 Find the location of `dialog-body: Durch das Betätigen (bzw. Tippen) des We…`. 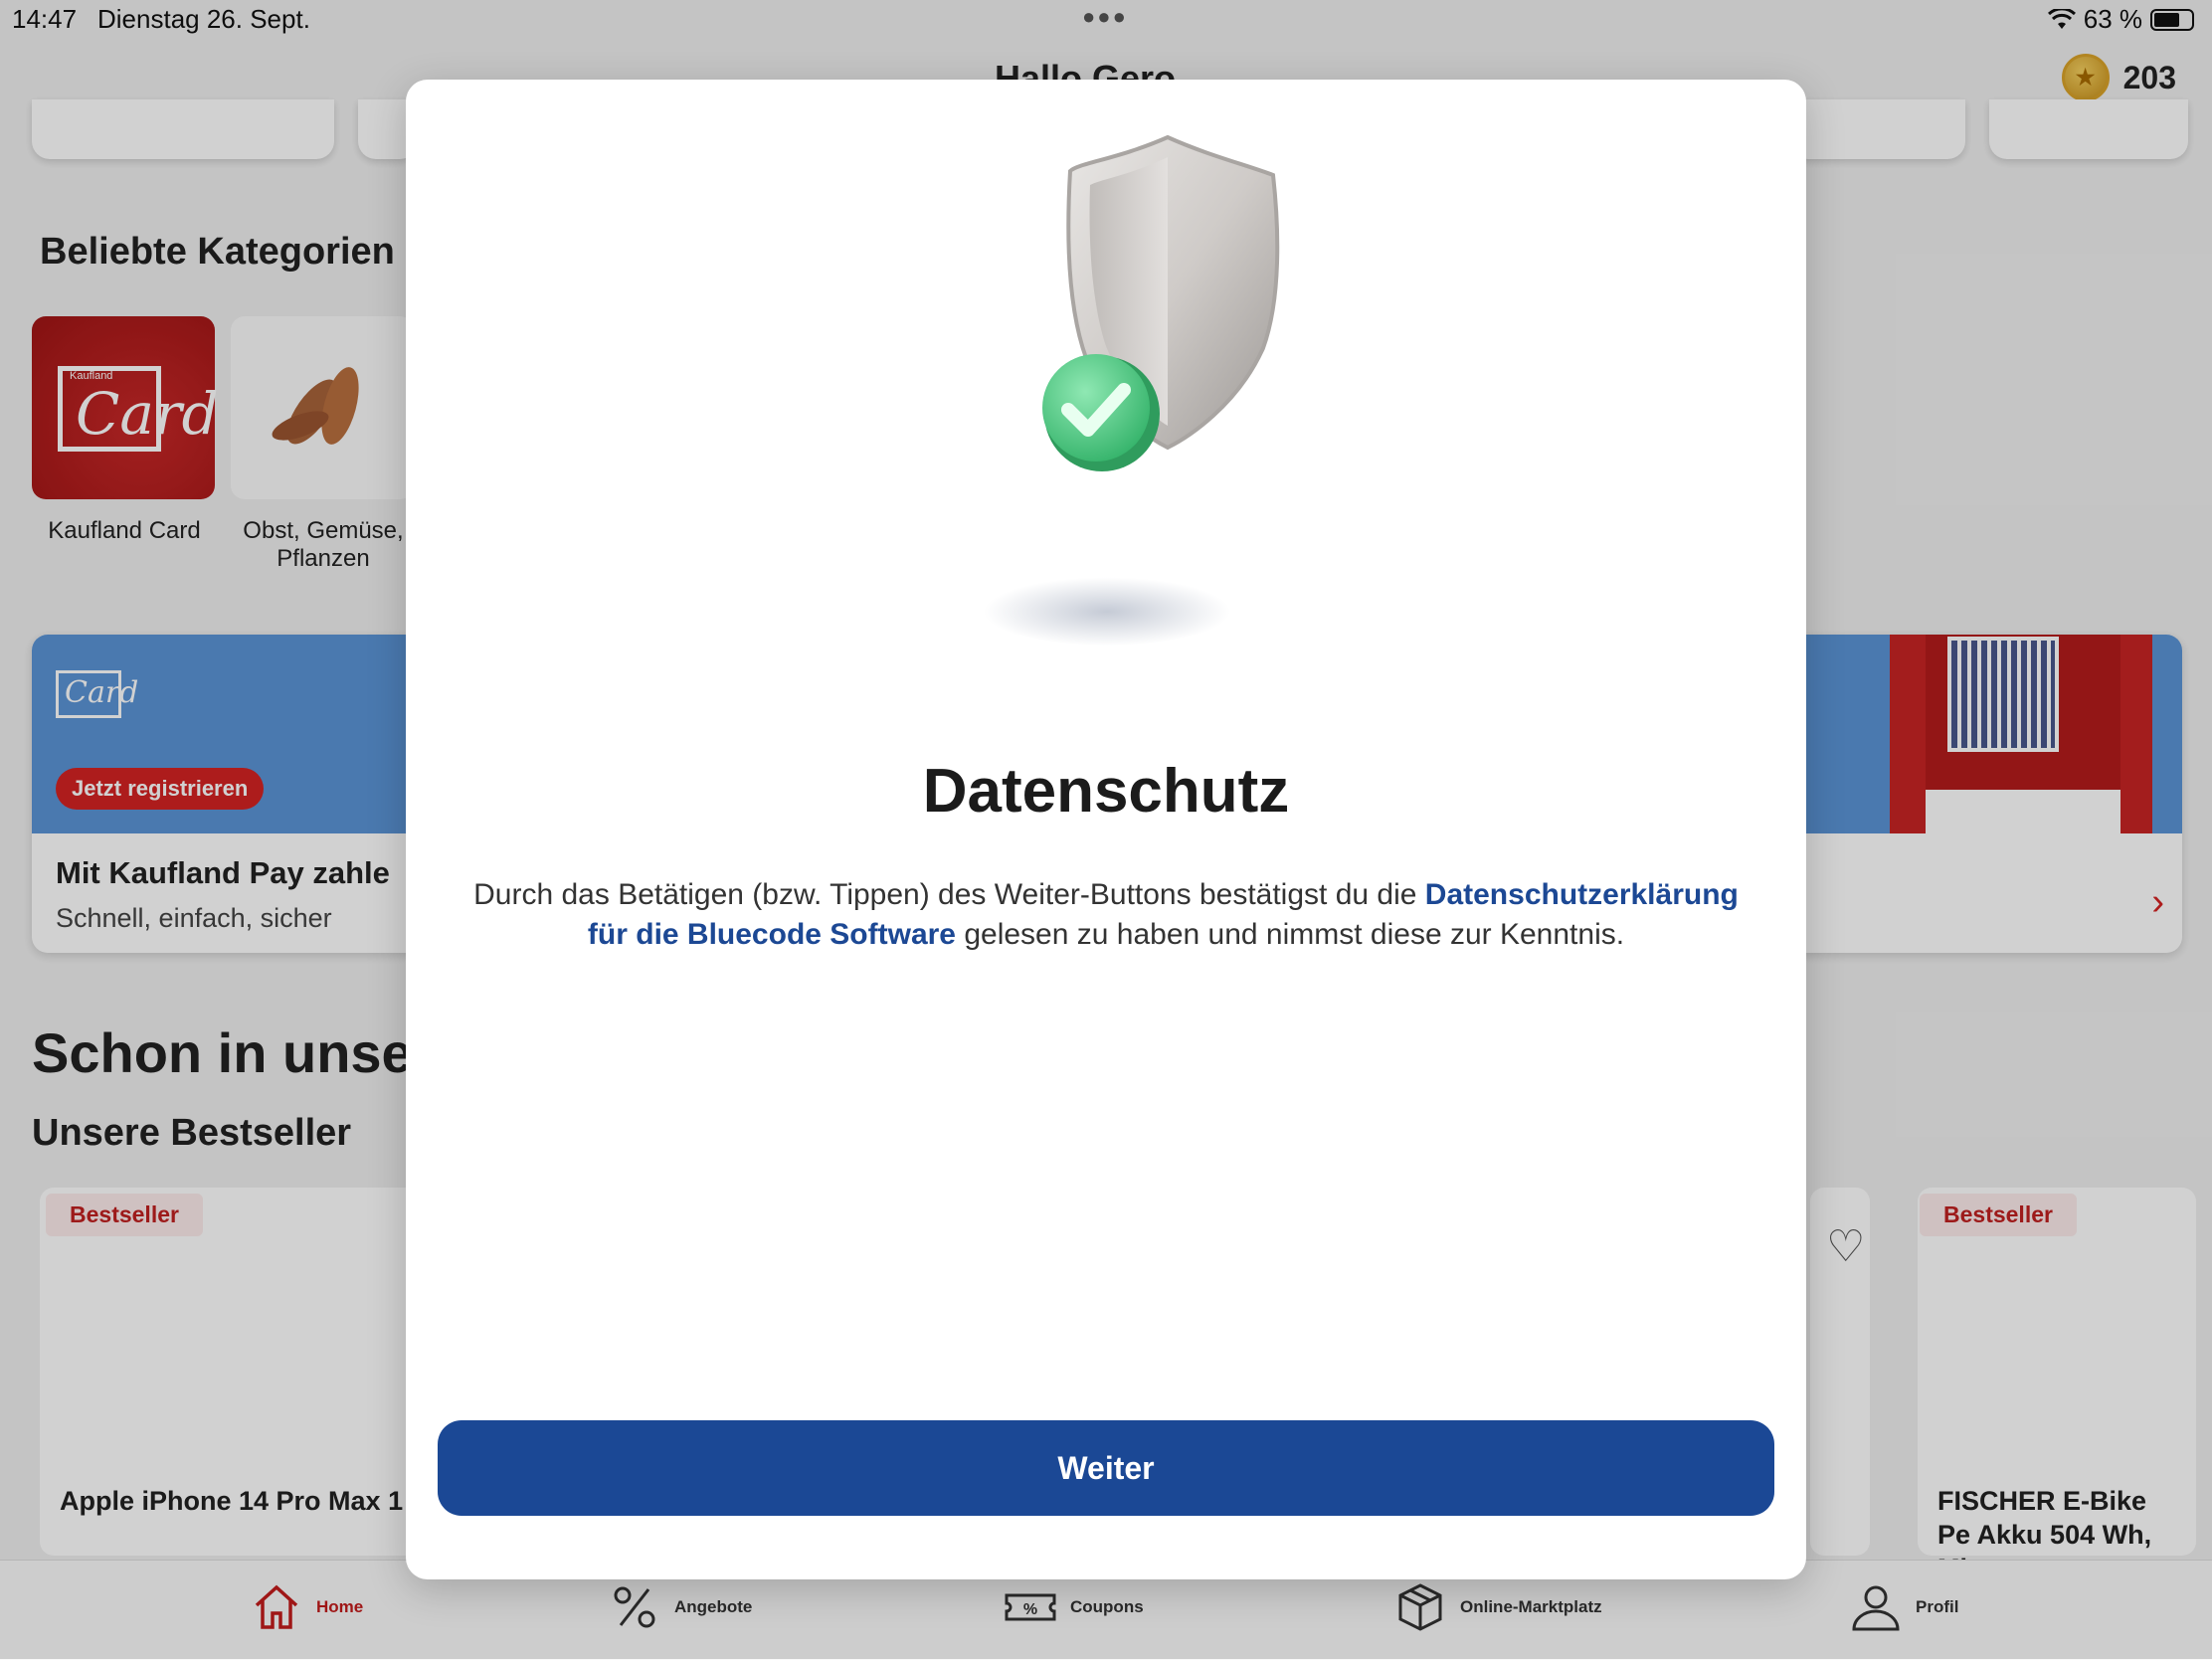

dialog-body: Durch das Betätigen (bzw. Tippen) des We… is located at coordinates (1106, 915).